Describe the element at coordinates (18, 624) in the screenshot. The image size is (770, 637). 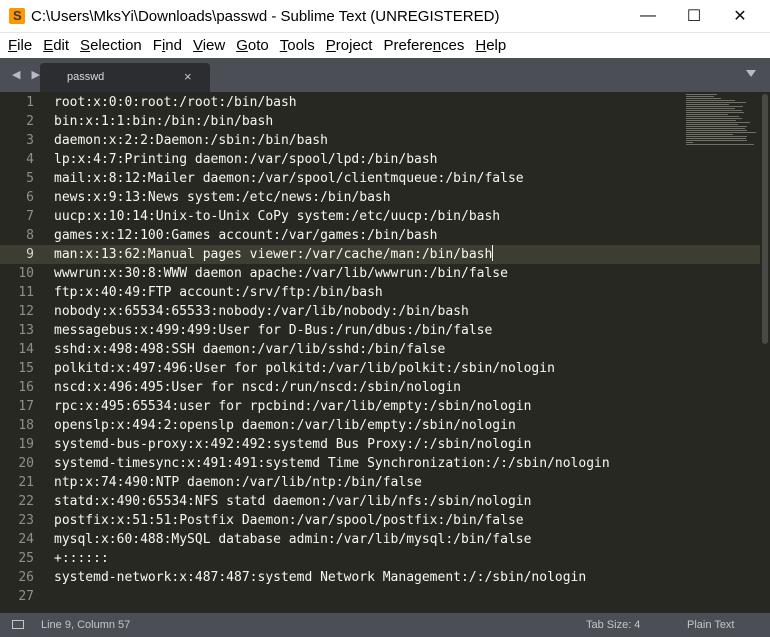
I see `panel-toggle-icon` at that location.